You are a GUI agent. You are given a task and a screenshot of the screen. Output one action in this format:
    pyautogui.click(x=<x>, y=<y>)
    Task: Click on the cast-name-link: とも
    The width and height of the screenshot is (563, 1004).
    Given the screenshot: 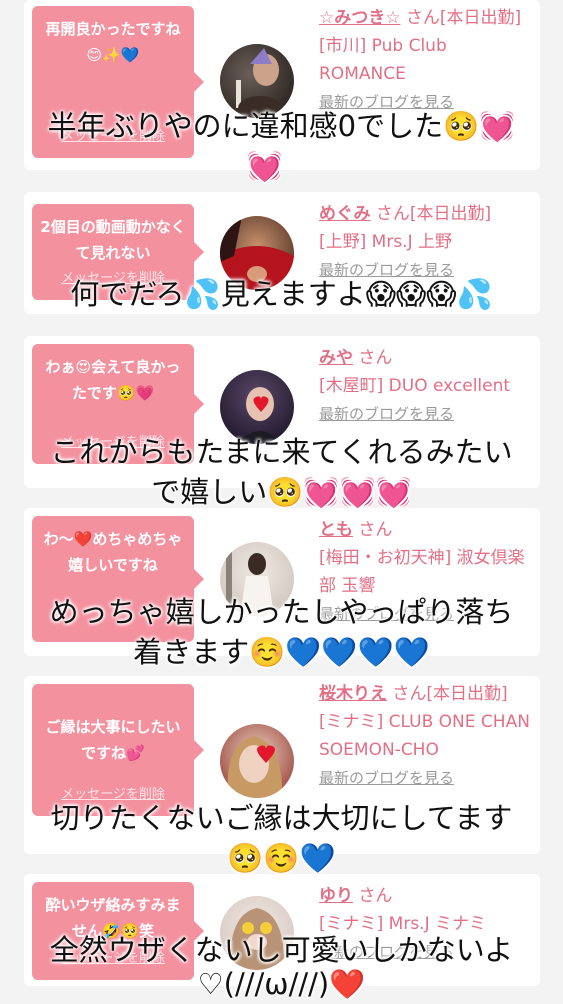 What is the action you would take?
    pyautogui.click(x=336, y=530)
    